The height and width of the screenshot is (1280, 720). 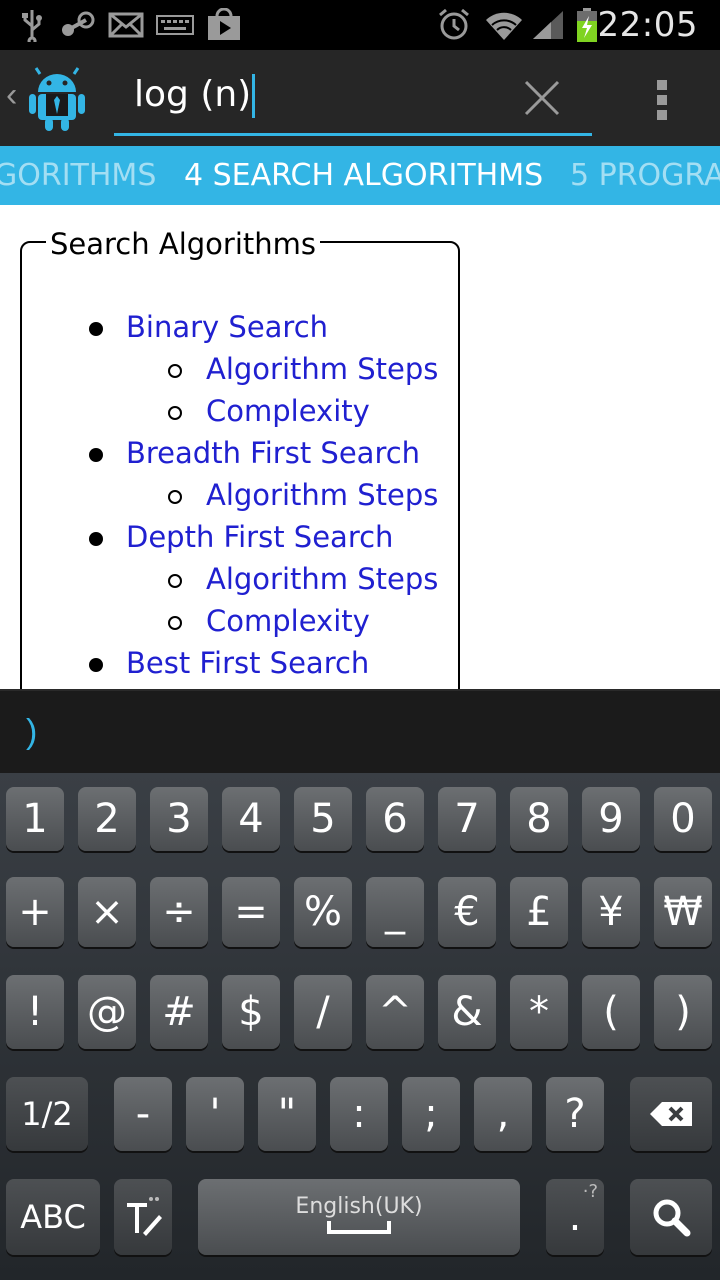 I want to click on key-question: ?, so click(x=575, y=1114).